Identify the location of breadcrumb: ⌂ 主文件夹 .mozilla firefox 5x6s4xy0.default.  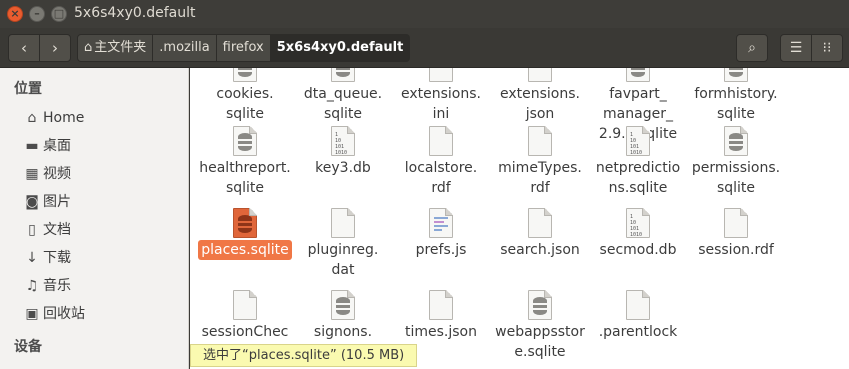
(244, 48).